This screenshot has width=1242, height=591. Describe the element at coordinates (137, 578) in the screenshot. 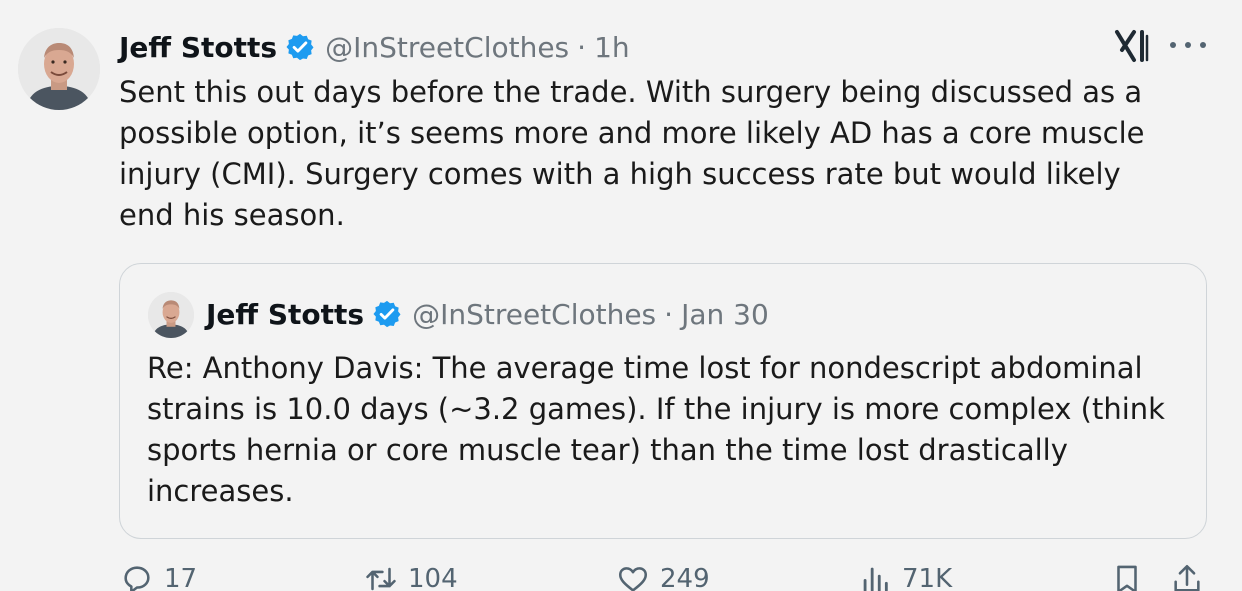

I see `reply-icon` at that location.